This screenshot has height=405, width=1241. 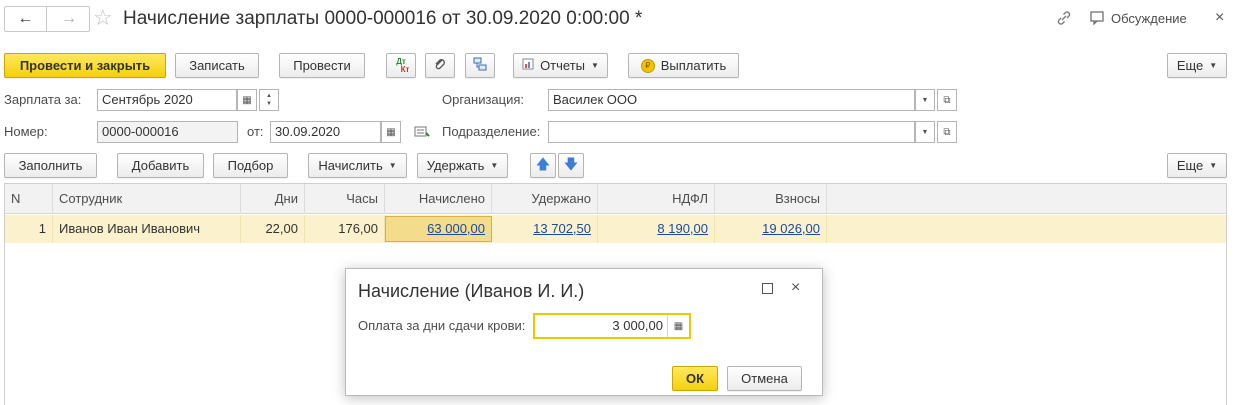 I want to click on favorite-star-icon: ☆, so click(x=103, y=18).